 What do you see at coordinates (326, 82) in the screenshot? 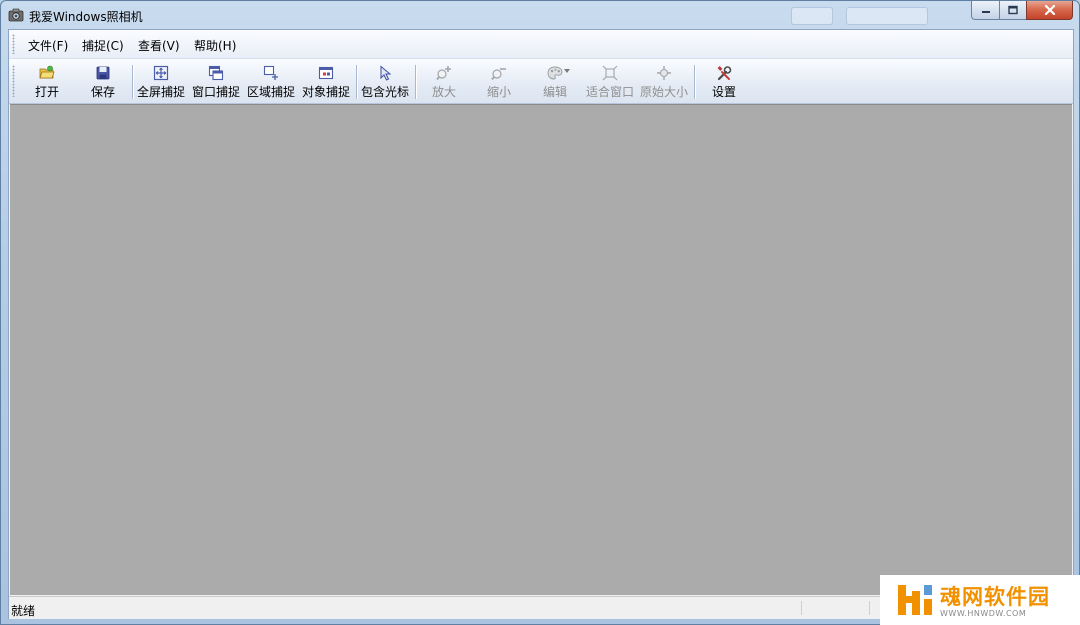
I see `object-capture-button: 对象捕捉` at bounding box center [326, 82].